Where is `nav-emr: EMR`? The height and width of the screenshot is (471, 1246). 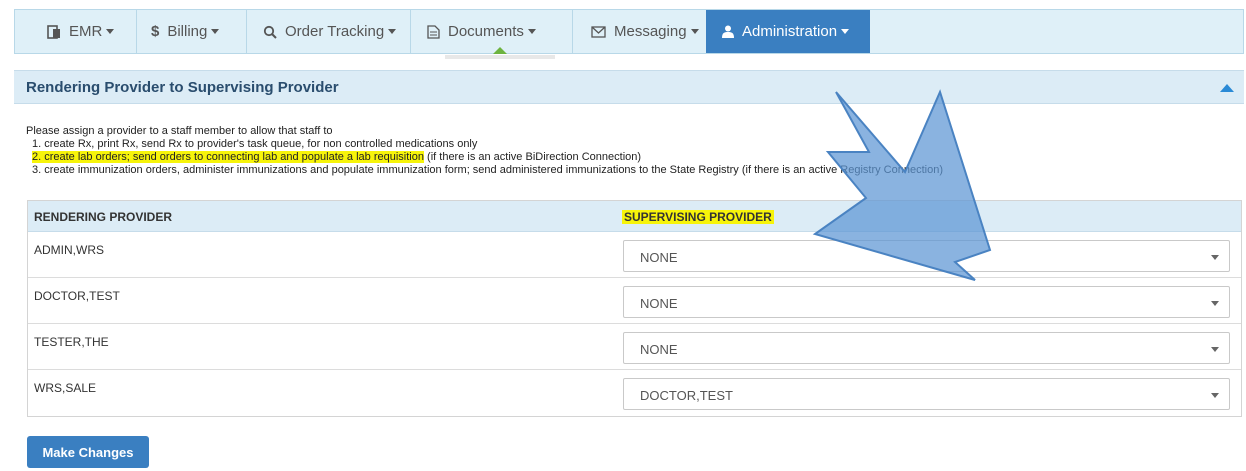
nav-emr: EMR is located at coordinates (76, 31).